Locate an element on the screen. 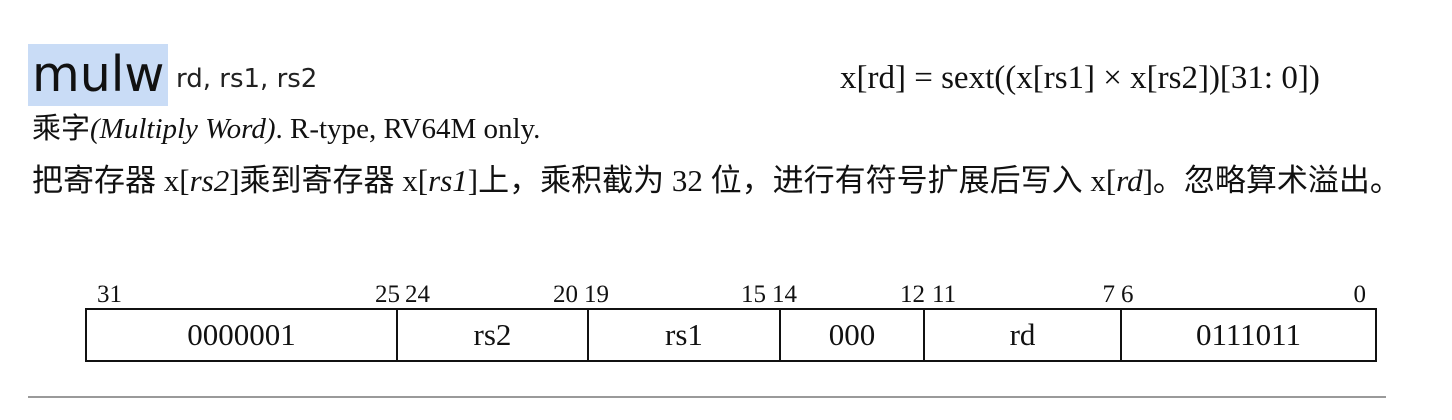 The height and width of the screenshot is (420, 1452). instruction-formula: x[rd] = sext((x[rs1] × x[rs2])[31: 0]) is located at coordinates (1080, 78).